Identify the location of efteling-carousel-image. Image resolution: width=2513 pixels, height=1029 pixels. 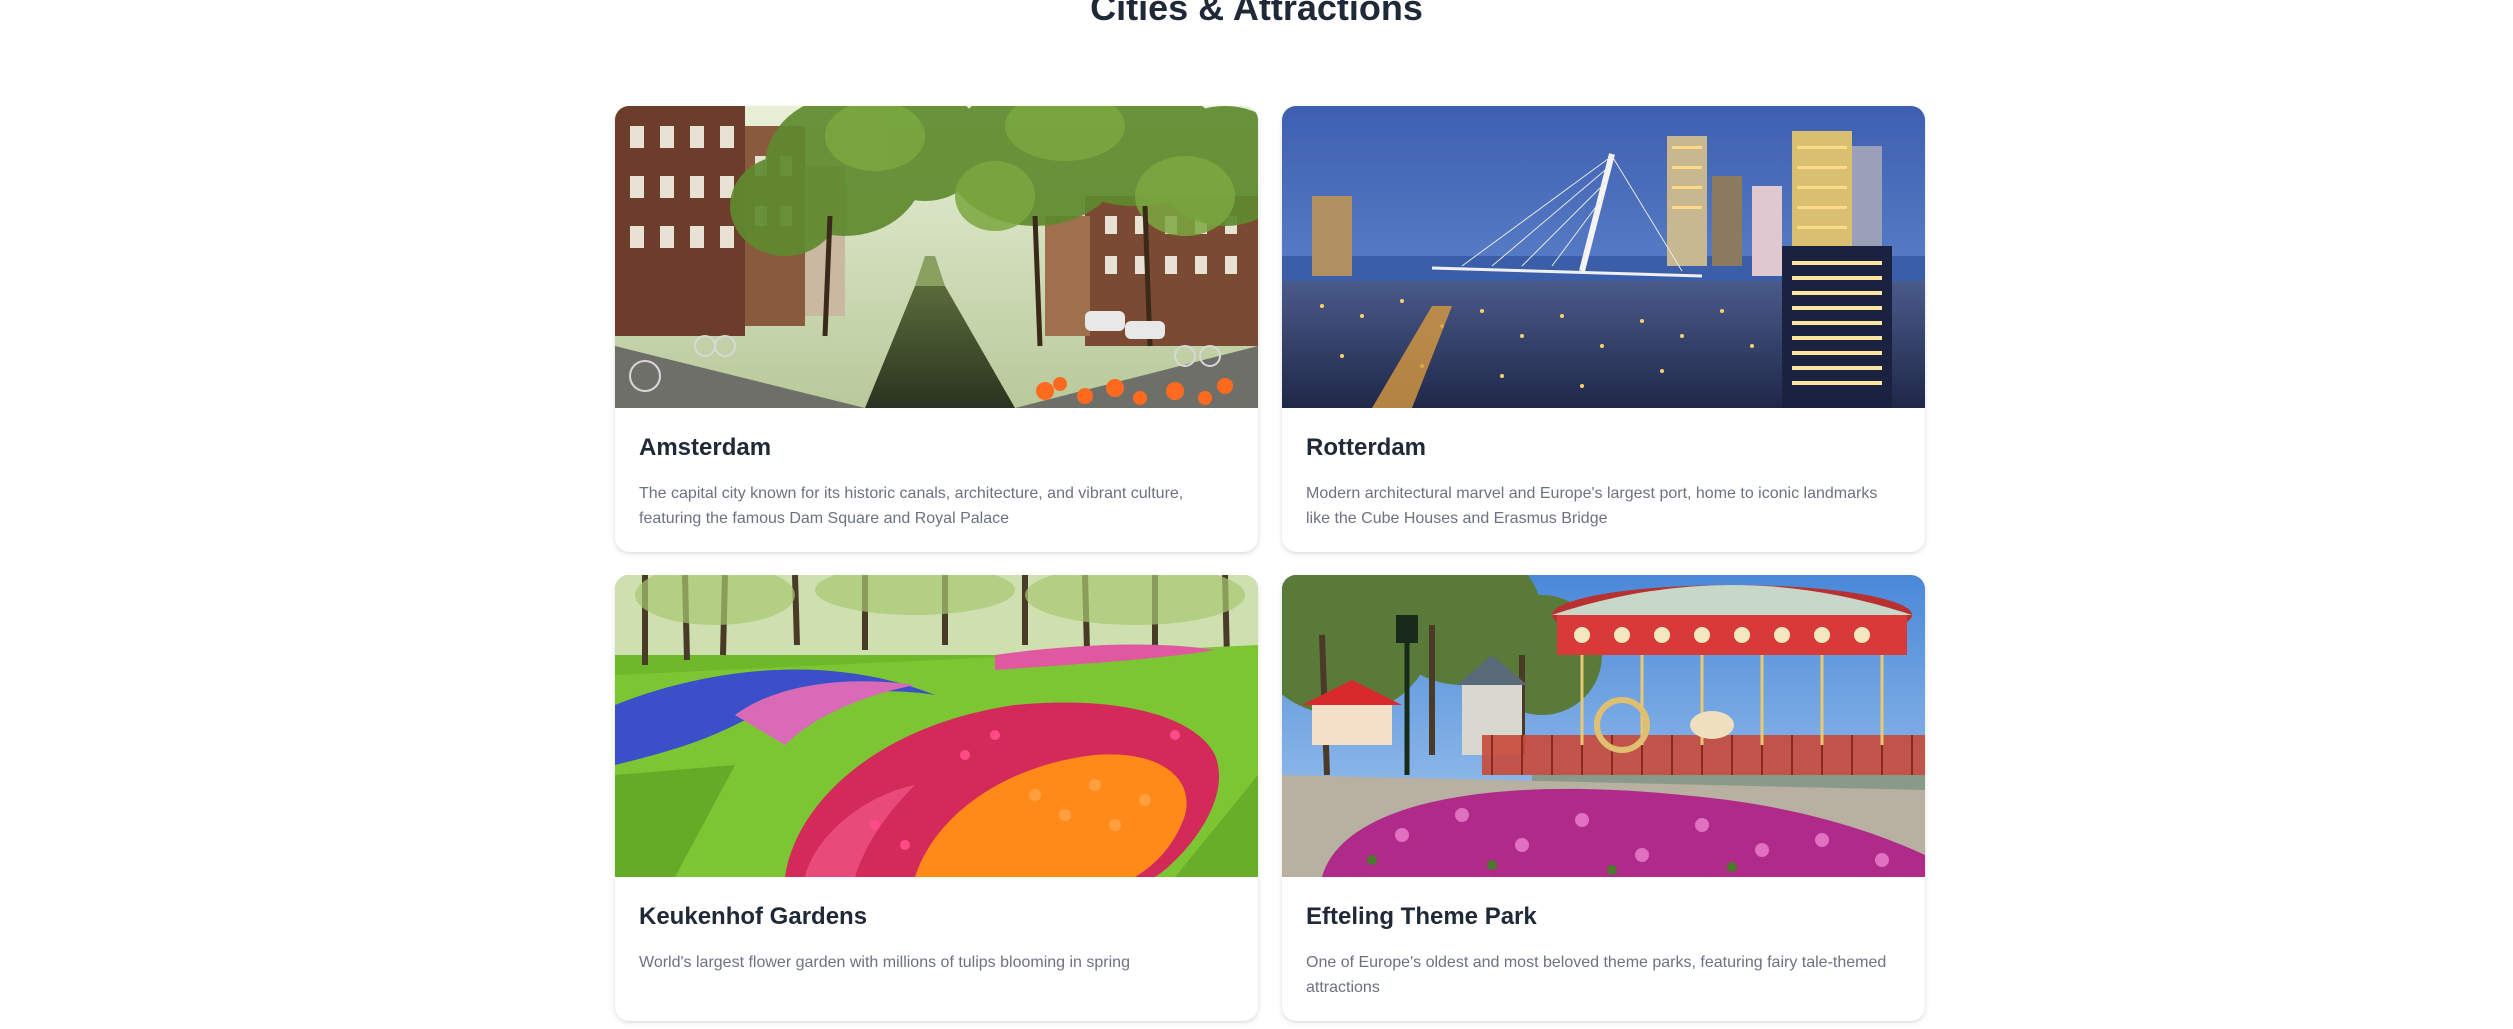
(1603, 726).